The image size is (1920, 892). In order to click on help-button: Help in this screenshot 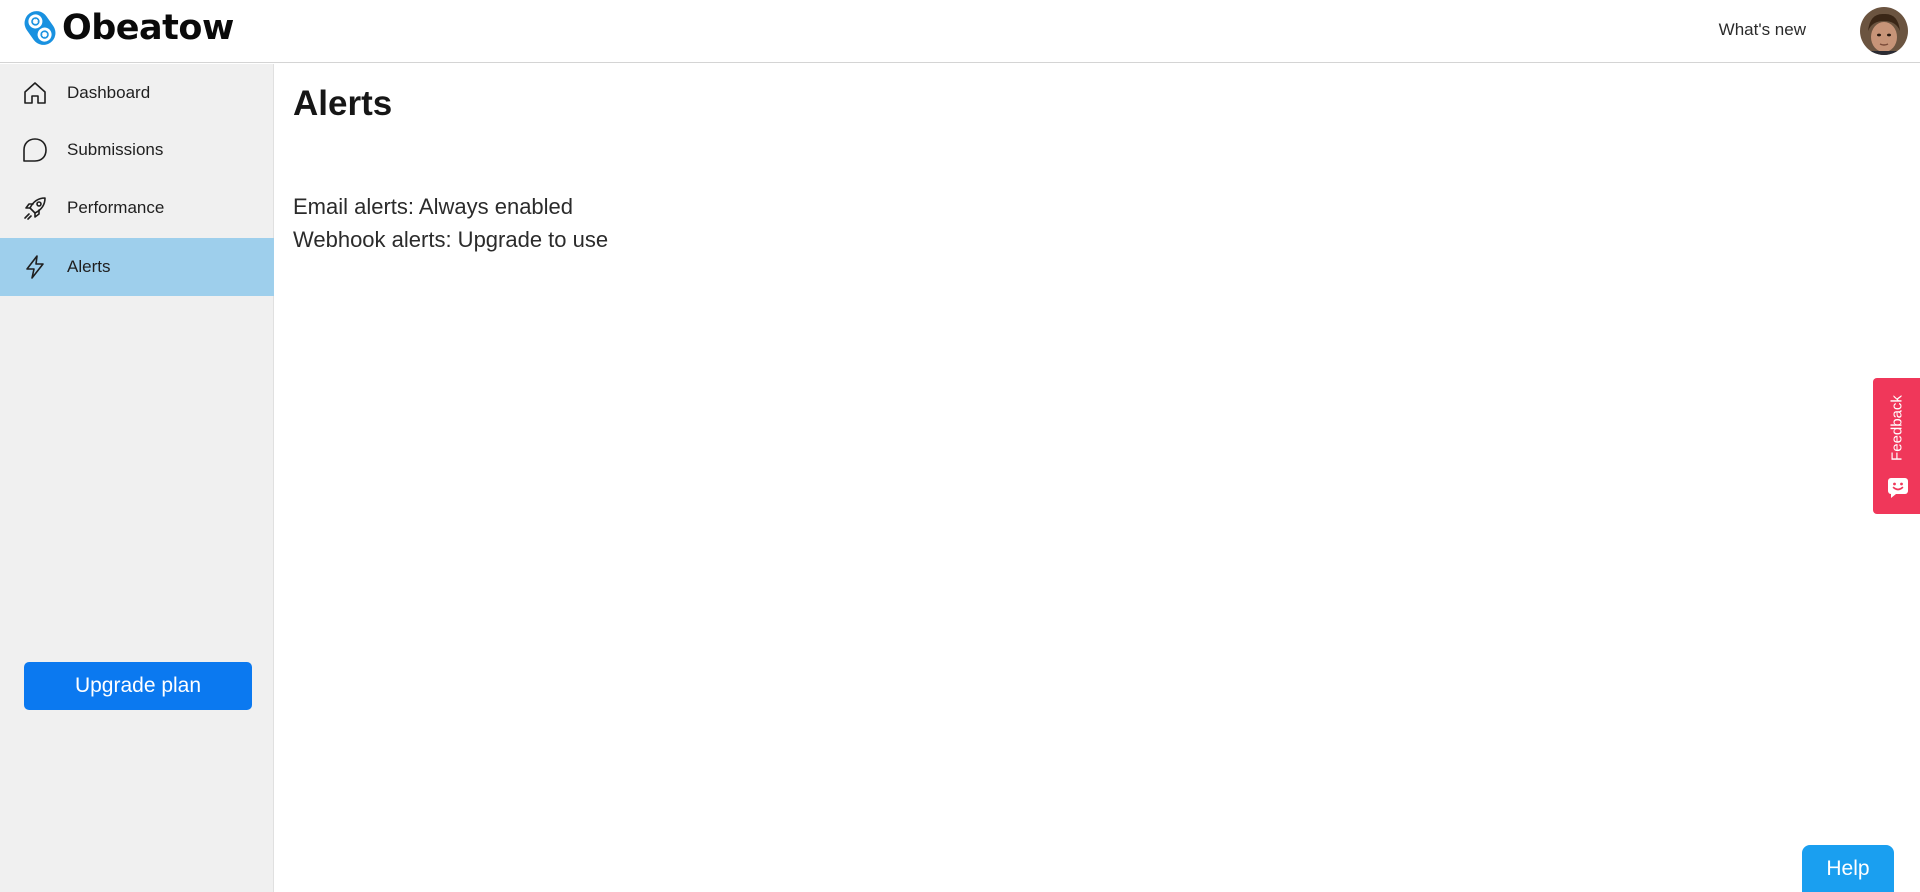, I will do `click(1848, 868)`.